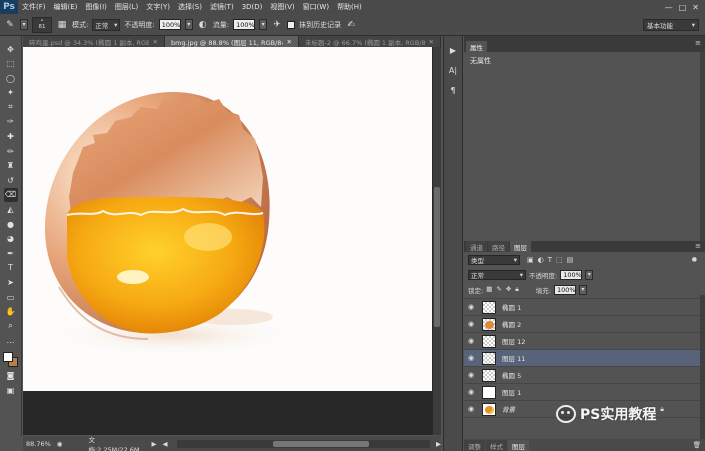  What do you see at coordinates (508, 289) in the screenshot?
I see `lock-position-icon: ✥` at bounding box center [508, 289].